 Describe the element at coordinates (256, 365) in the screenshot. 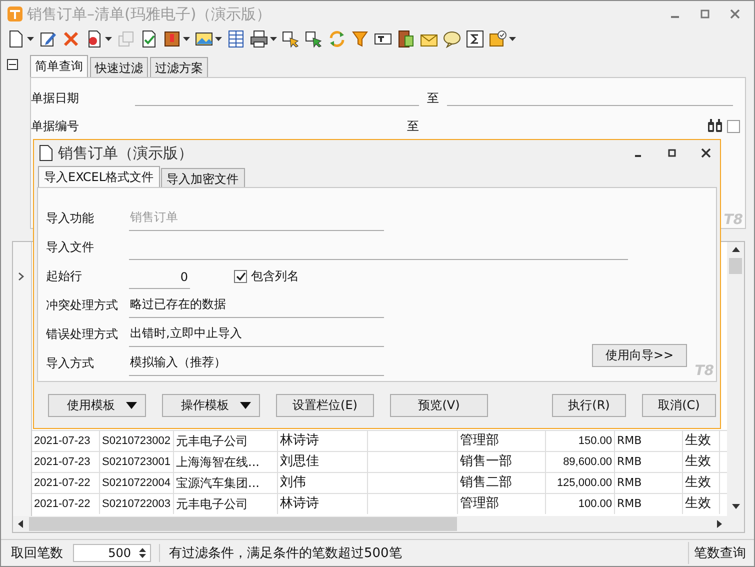

I see `input-field: 模拟输入（推荐）` at that location.